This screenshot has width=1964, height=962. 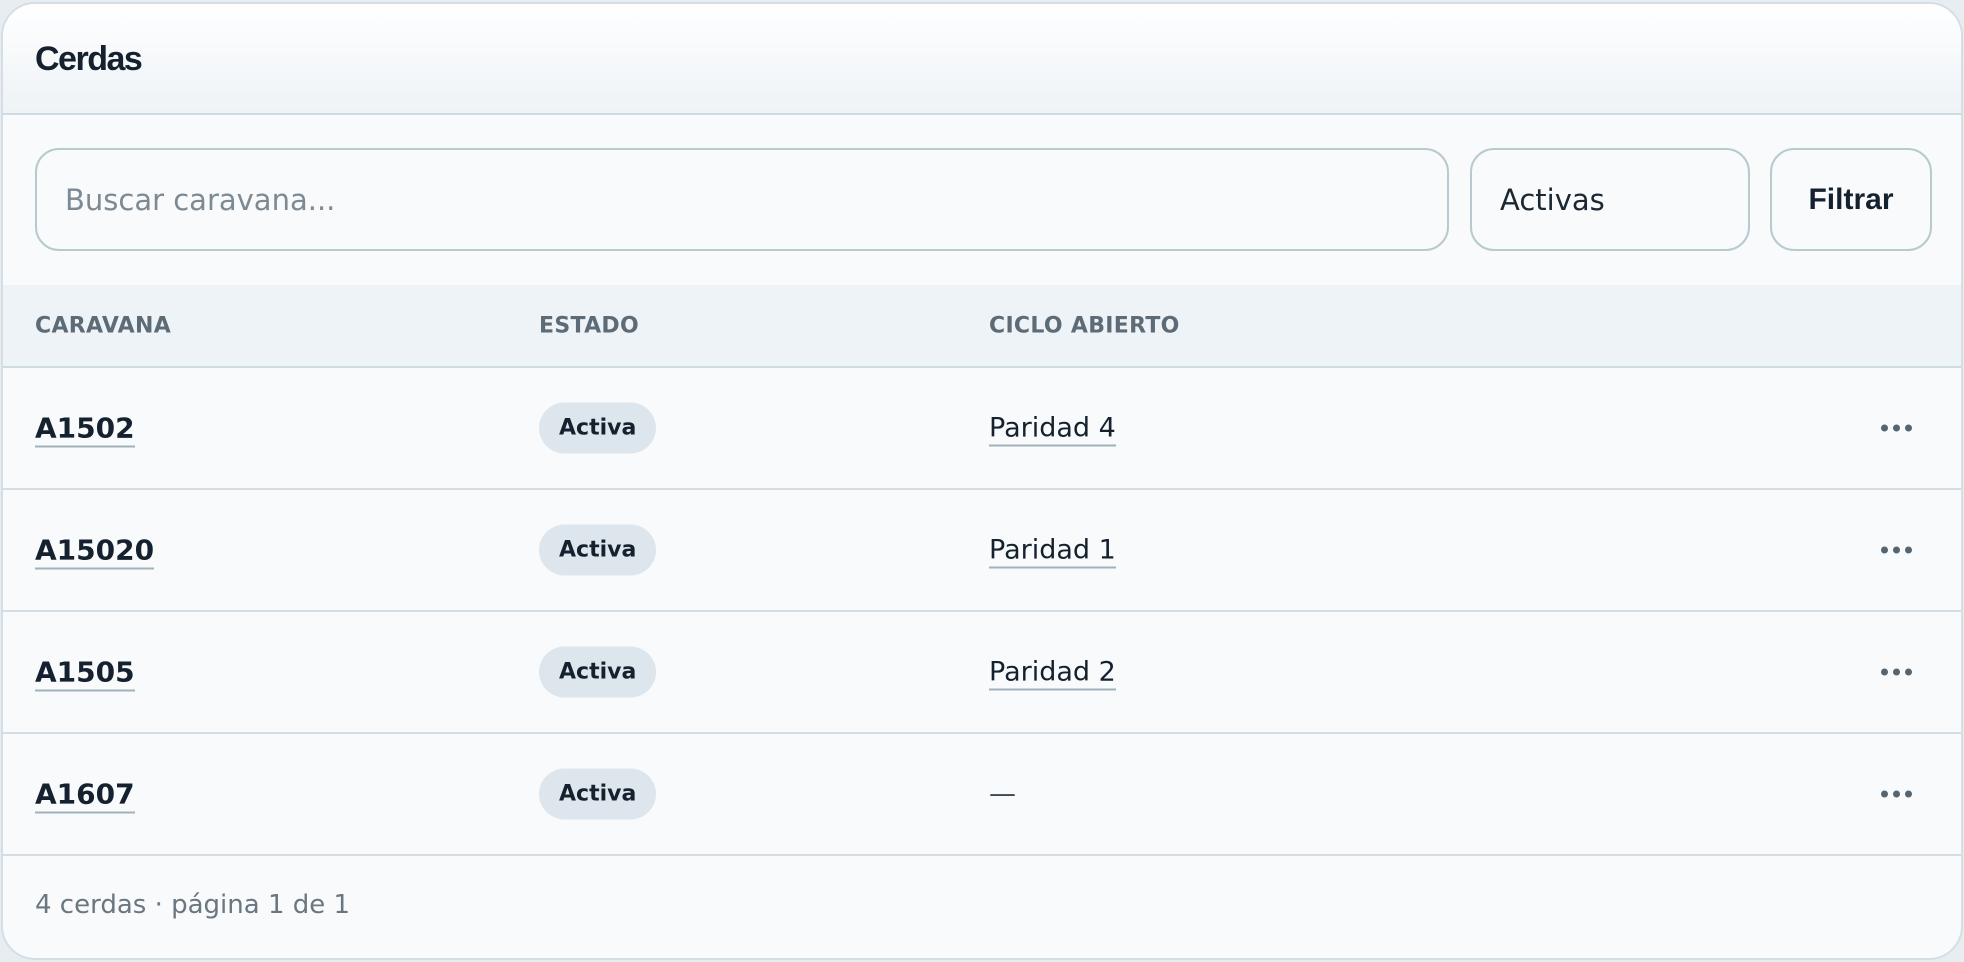 I want to click on column-header-caravana: CARAVANA, so click(x=103, y=325).